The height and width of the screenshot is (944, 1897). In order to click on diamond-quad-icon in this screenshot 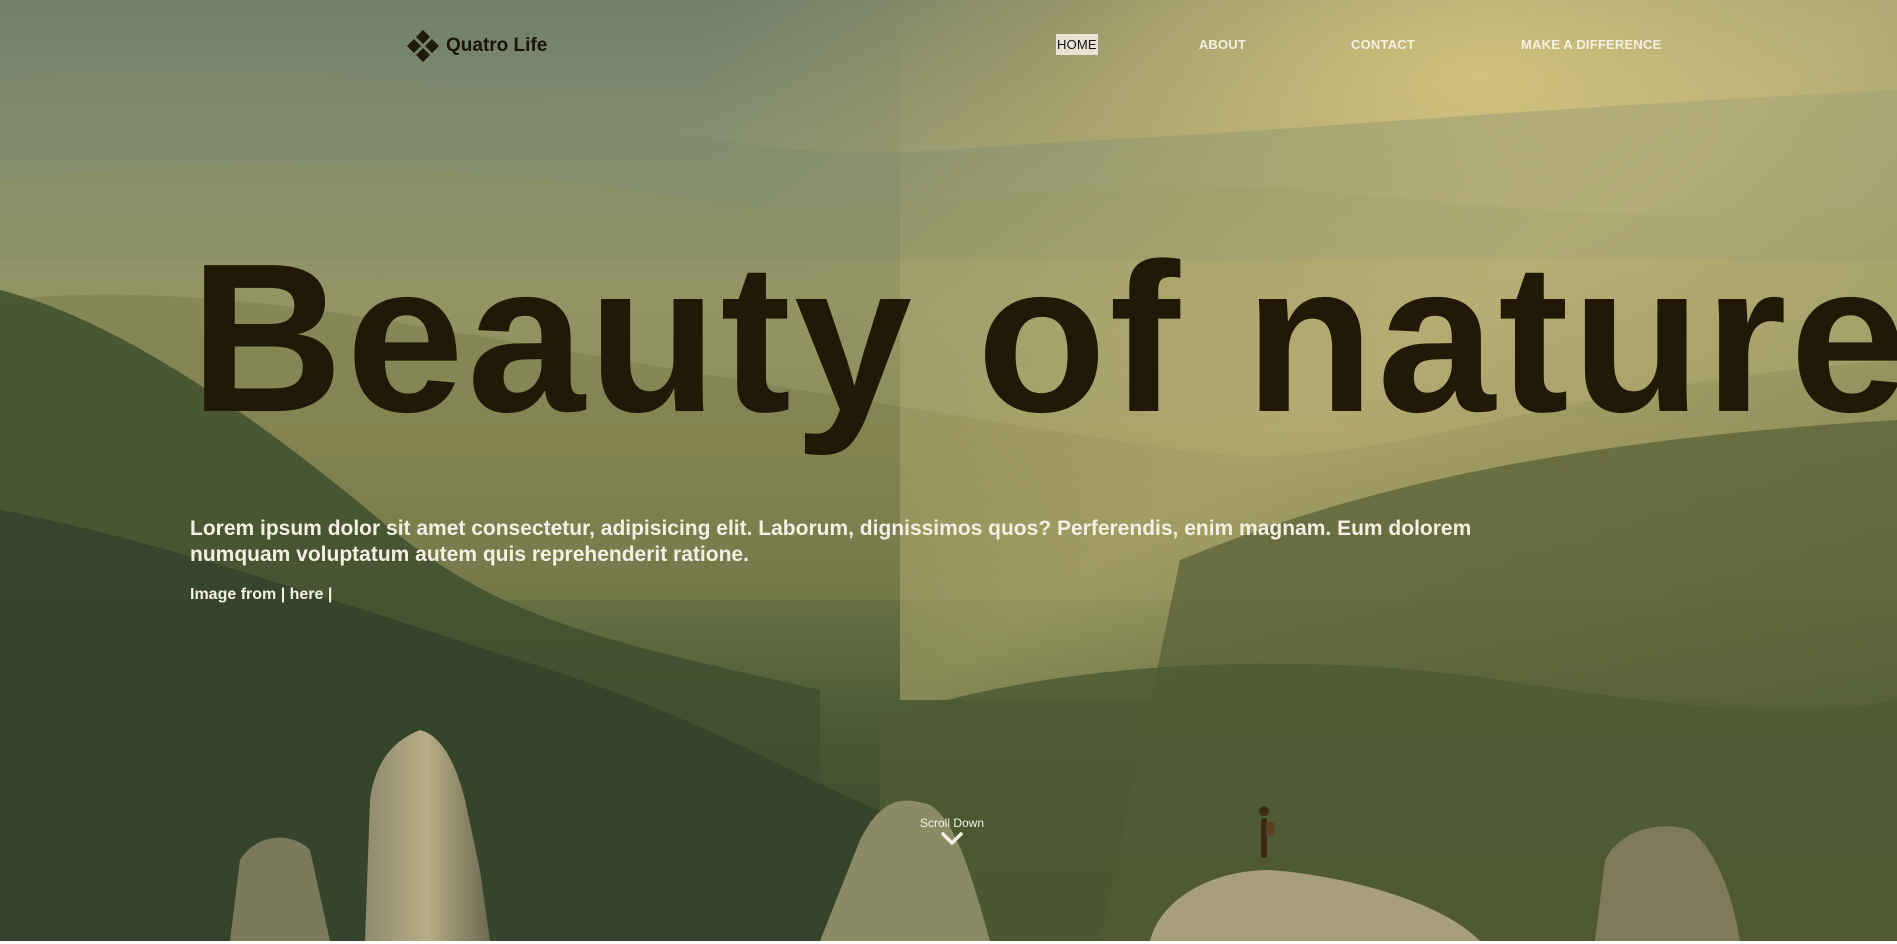, I will do `click(423, 46)`.